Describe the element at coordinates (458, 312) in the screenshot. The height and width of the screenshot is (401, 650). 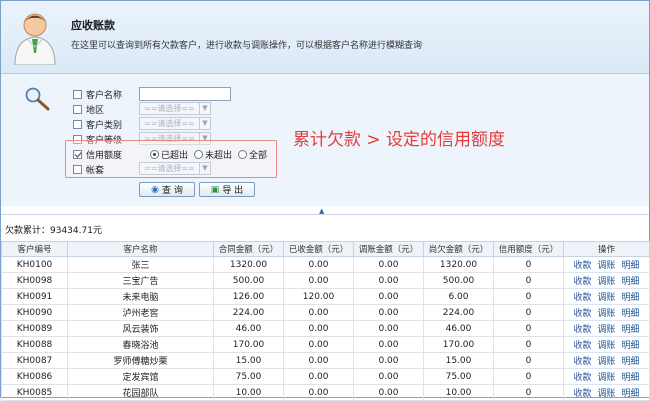
I see `cell-owed: 224.00` at that location.